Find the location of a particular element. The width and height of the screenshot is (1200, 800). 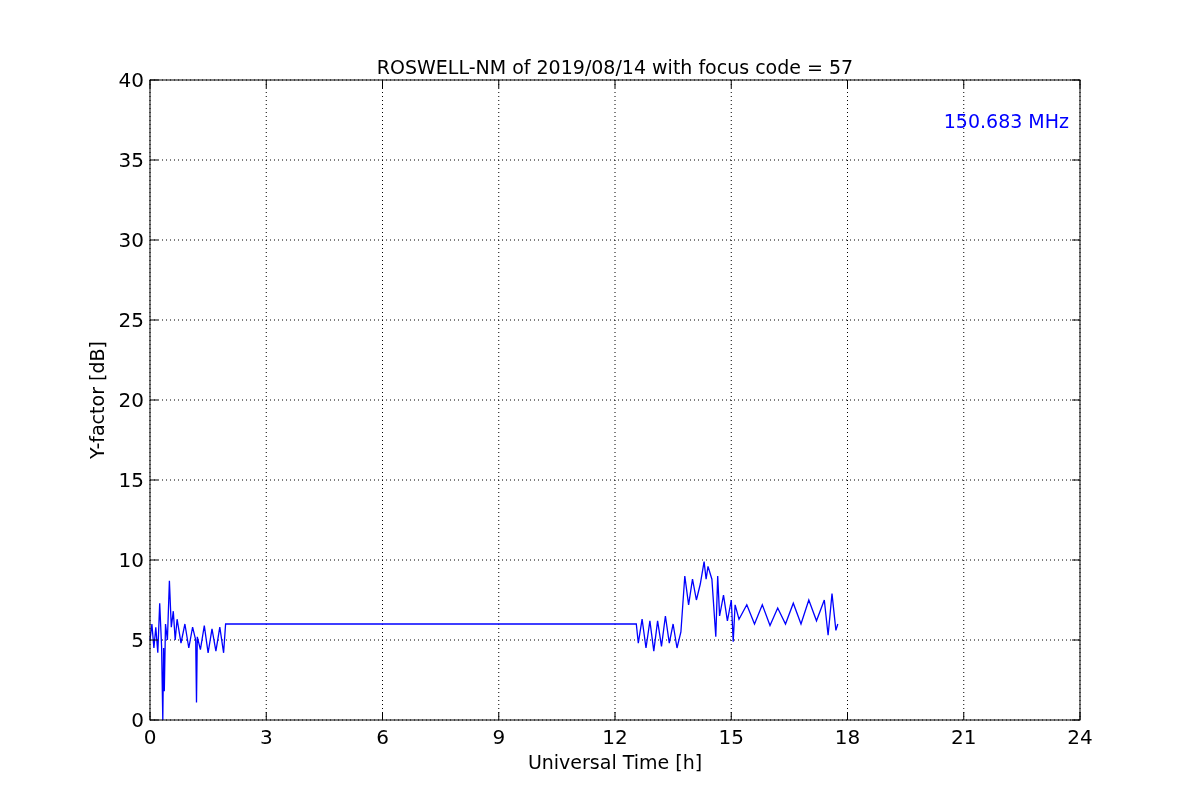

y-tick-label: 15 is located at coordinates (131, 480).